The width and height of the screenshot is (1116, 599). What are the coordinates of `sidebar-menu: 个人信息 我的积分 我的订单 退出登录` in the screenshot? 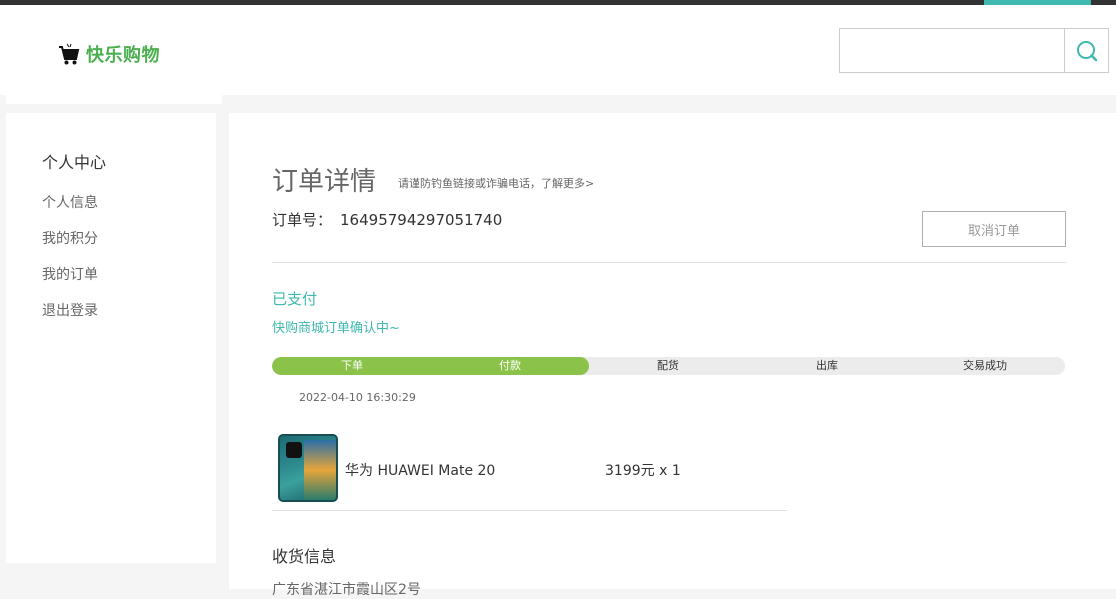 It's located at (70, 265).